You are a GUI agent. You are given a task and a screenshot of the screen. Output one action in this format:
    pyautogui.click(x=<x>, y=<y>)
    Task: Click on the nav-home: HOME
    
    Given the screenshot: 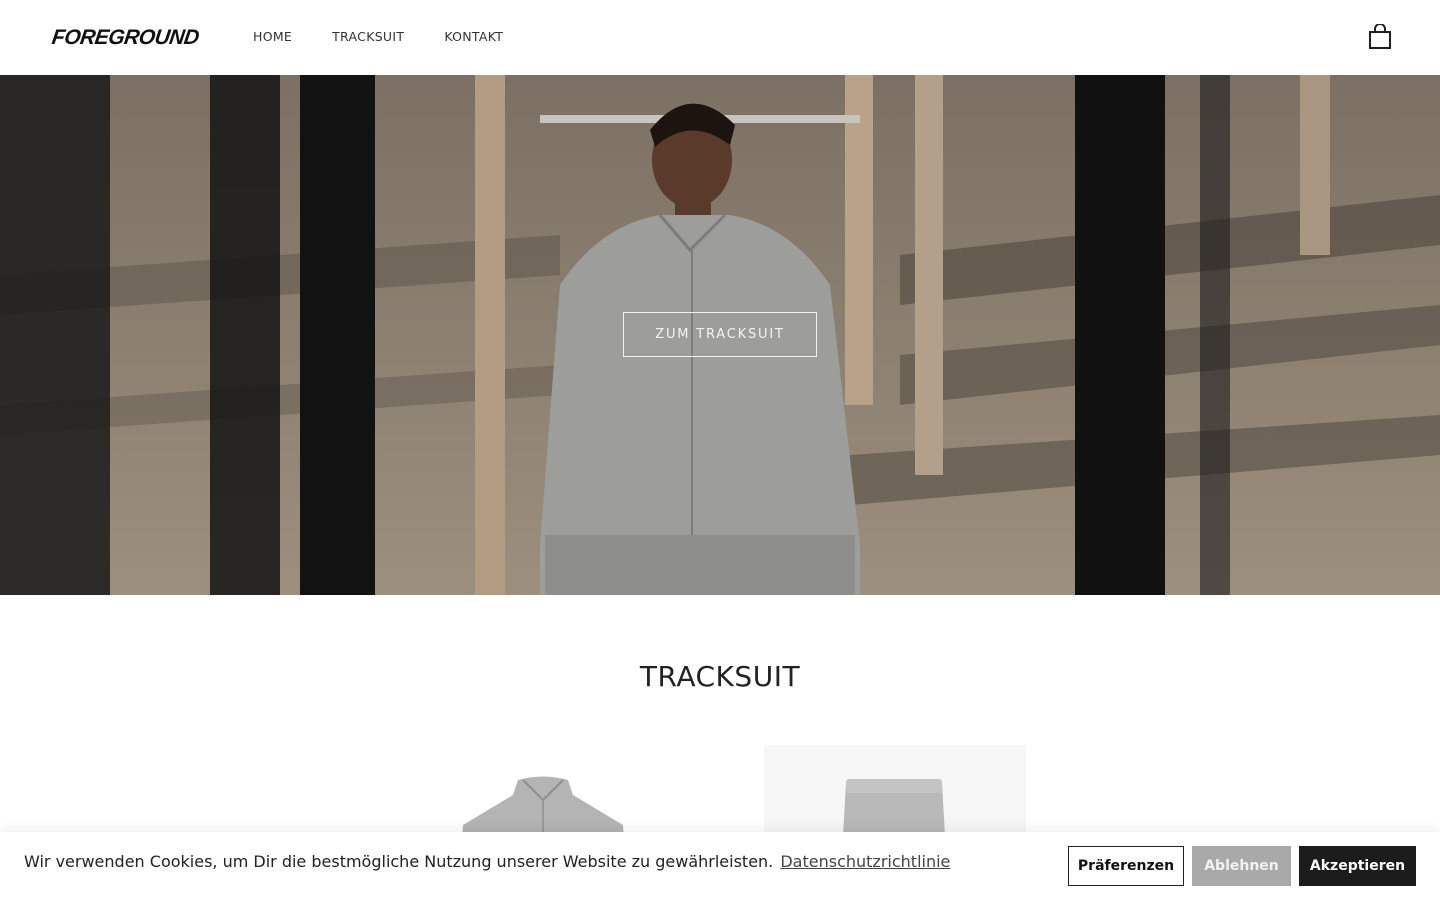 What is the action you would take?
    pyautogui.click(x=272, y=36)
    